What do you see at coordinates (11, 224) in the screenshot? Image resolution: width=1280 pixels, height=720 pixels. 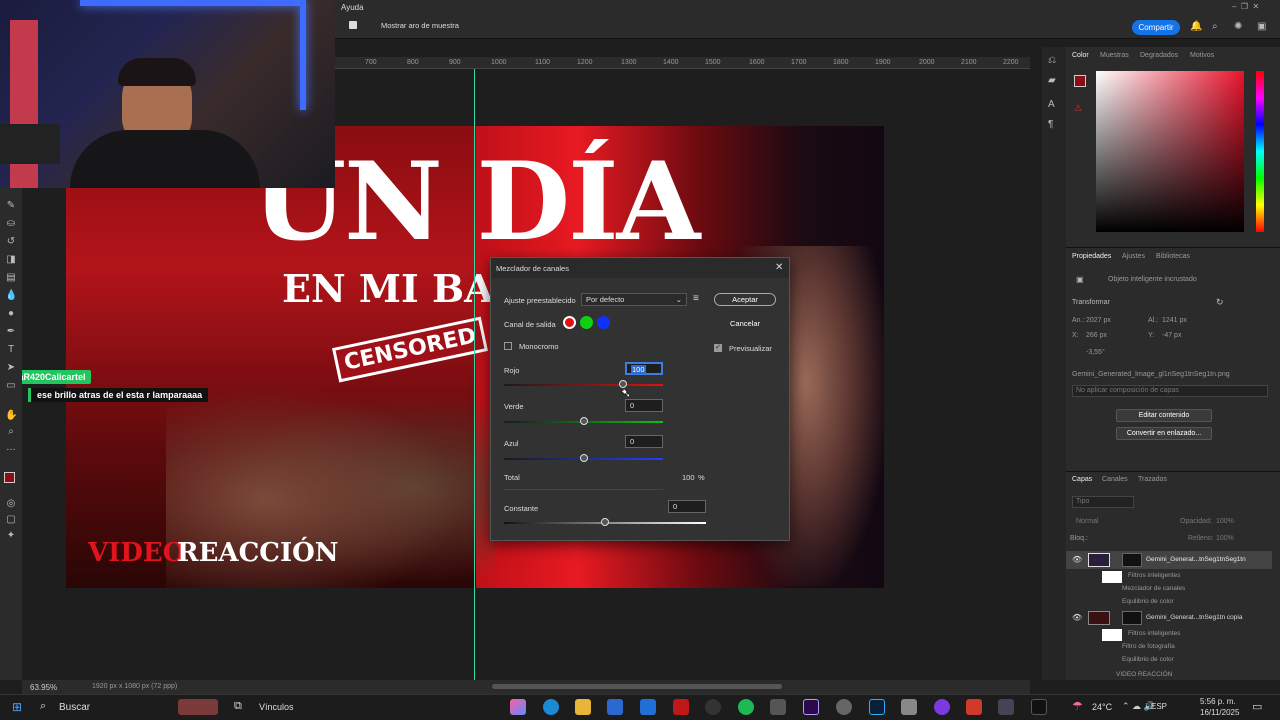 I see `stamp-icon: ⛀` at bounding box center [11, 224].